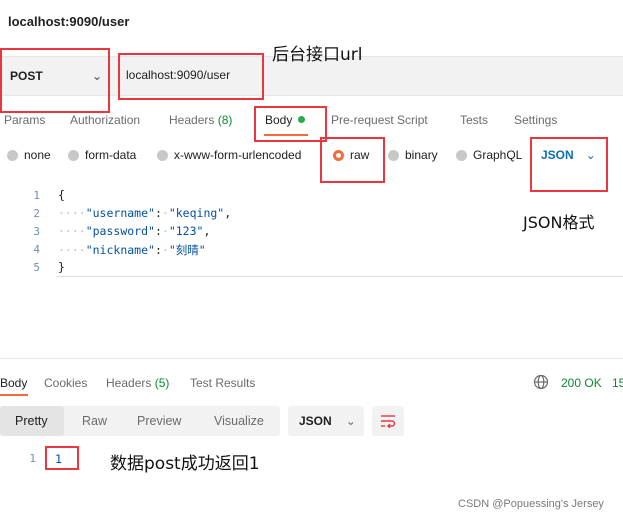 The width and height of the screenshot is (623, 520). Describe the element at coordinates (311, 358) in the screenshot. I see `pane-divider` at that location.